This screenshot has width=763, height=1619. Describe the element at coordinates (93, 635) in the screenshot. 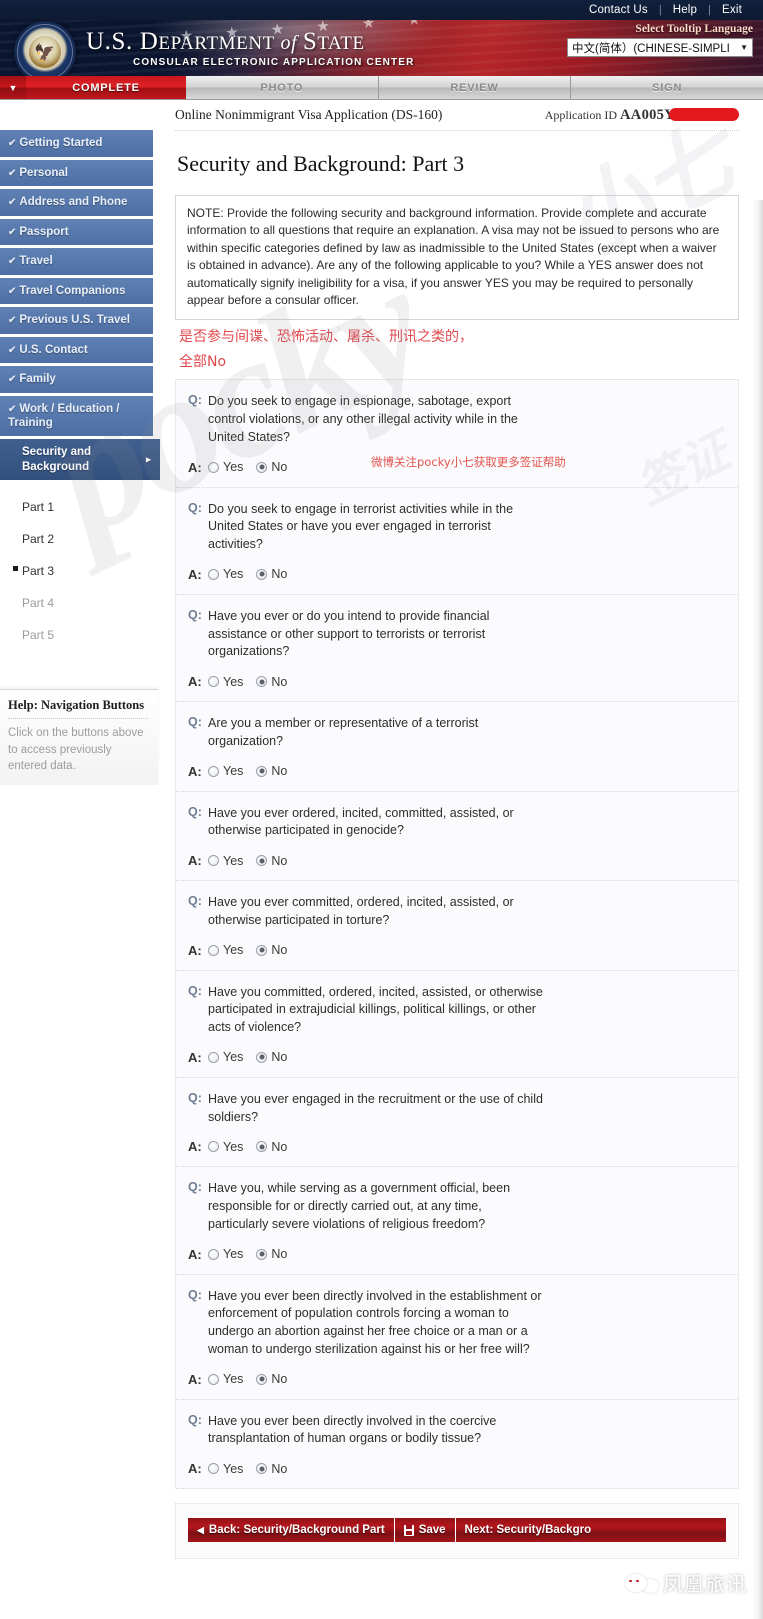

I see `subnav-item-part-5: Part 5` at that location.